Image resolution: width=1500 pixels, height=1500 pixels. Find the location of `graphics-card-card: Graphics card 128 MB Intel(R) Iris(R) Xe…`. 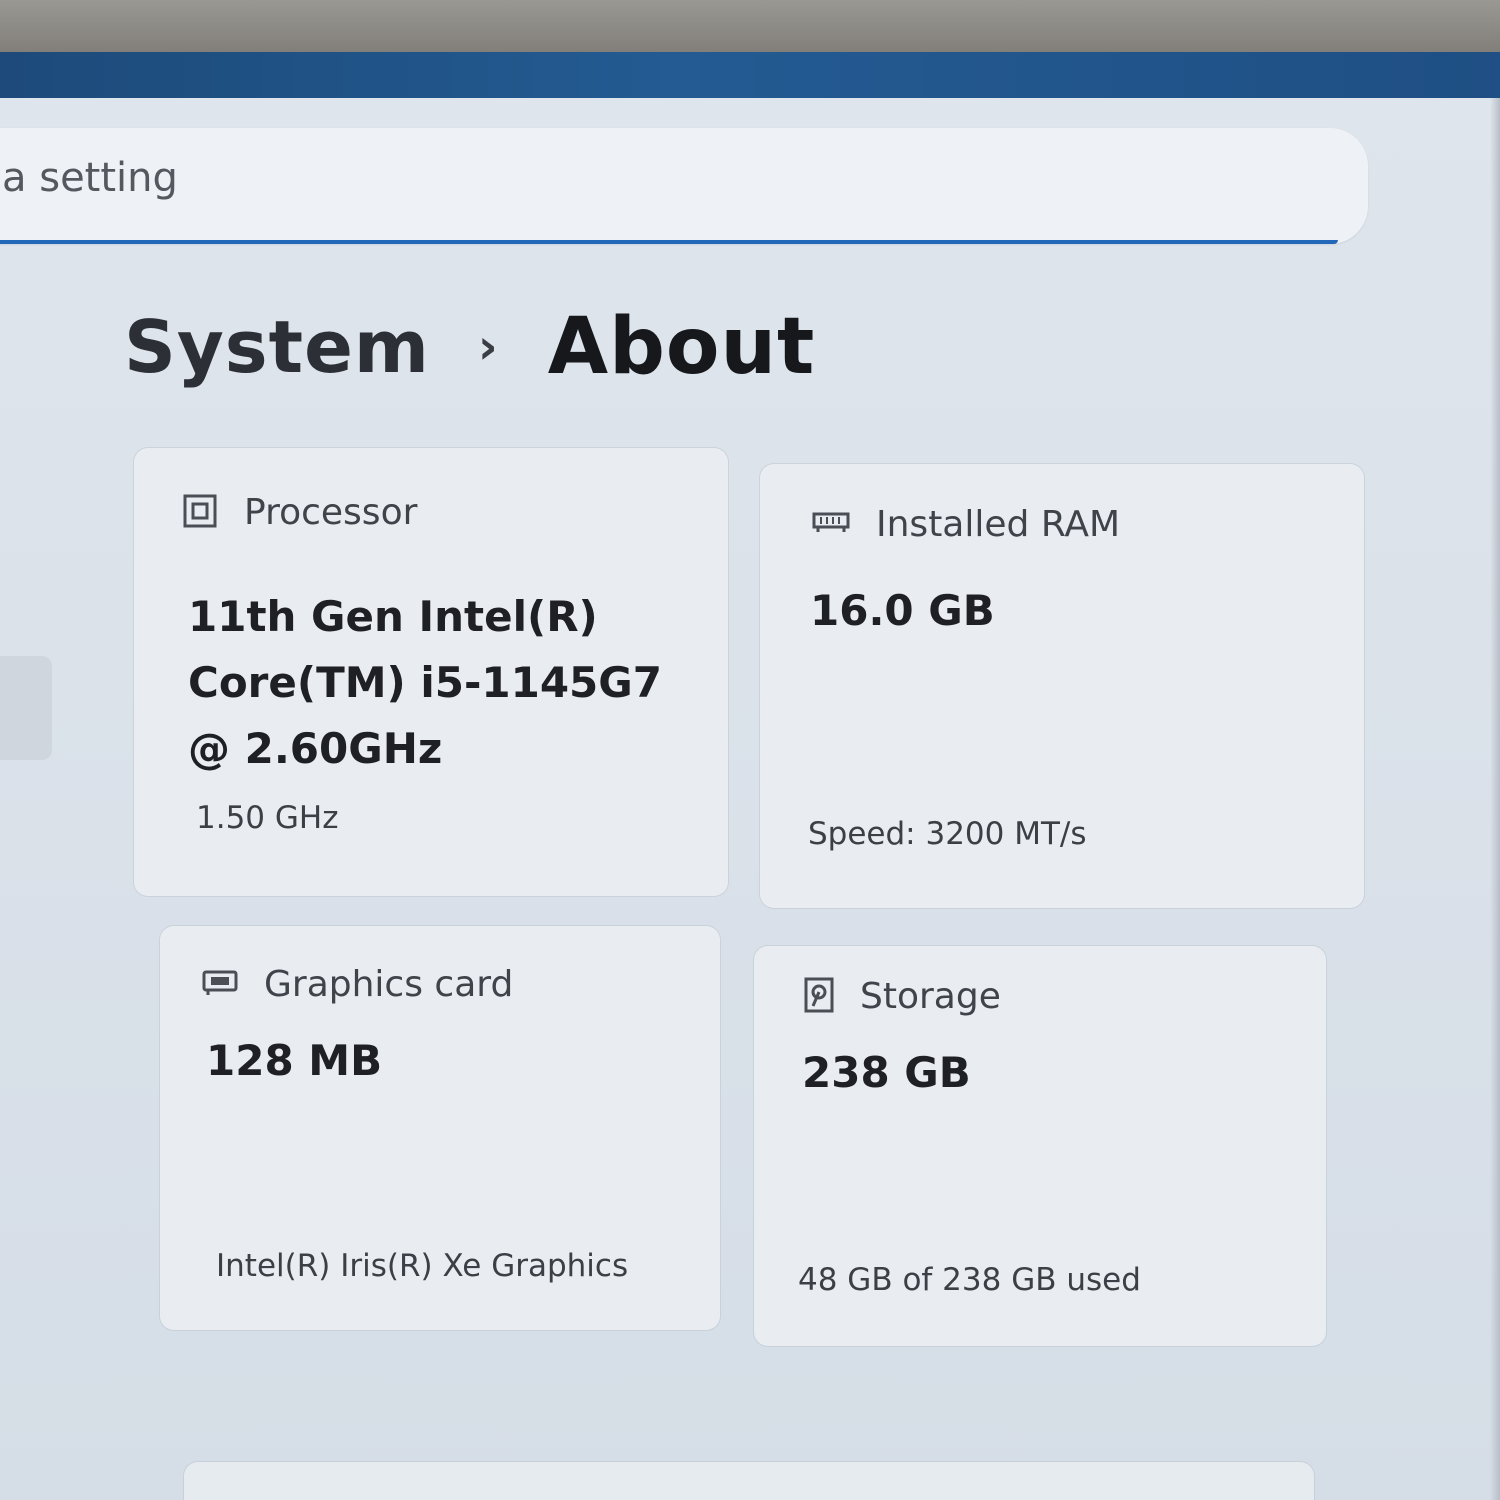

graphics-card-card: Graphics card 128 MB Intel(R) Iris(R) Xe… is located at coordinates (440, 1128).